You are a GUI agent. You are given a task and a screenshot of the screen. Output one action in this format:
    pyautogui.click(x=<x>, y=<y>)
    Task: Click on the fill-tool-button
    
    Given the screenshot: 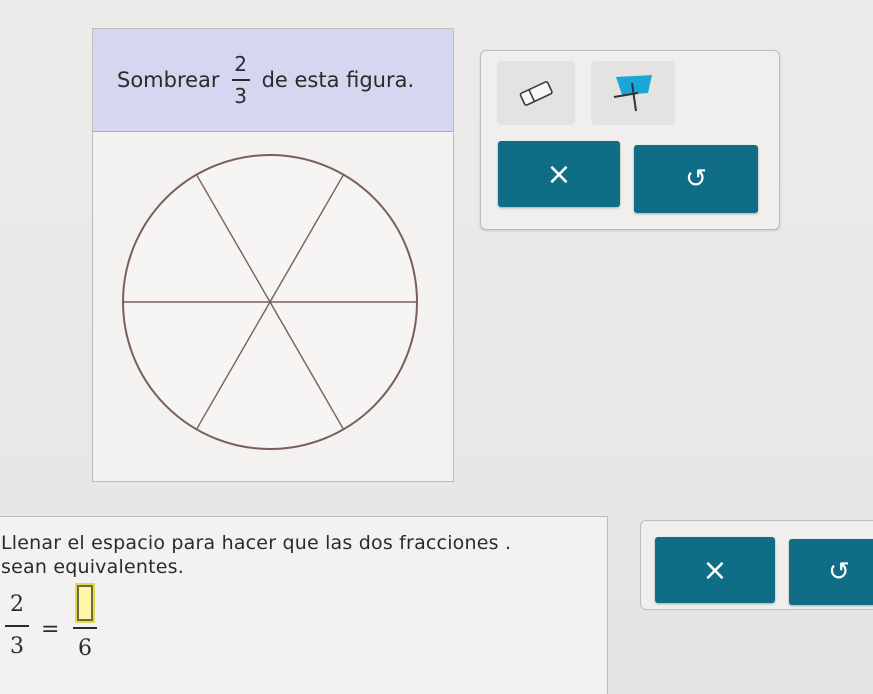 What is the action you would take?
    pyautogui.click(x=633, y=93)
    